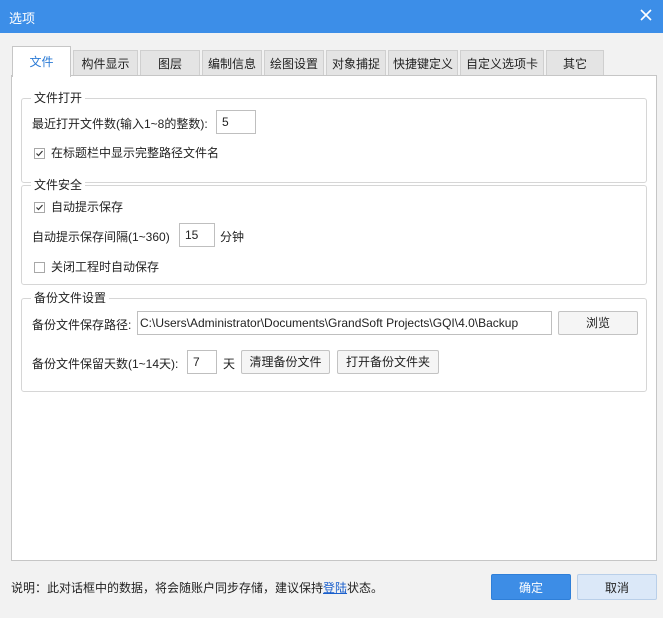 This screenshot has width=663, height=618. I want to click on tab-component-display: 构件显示, so click(105, 63).